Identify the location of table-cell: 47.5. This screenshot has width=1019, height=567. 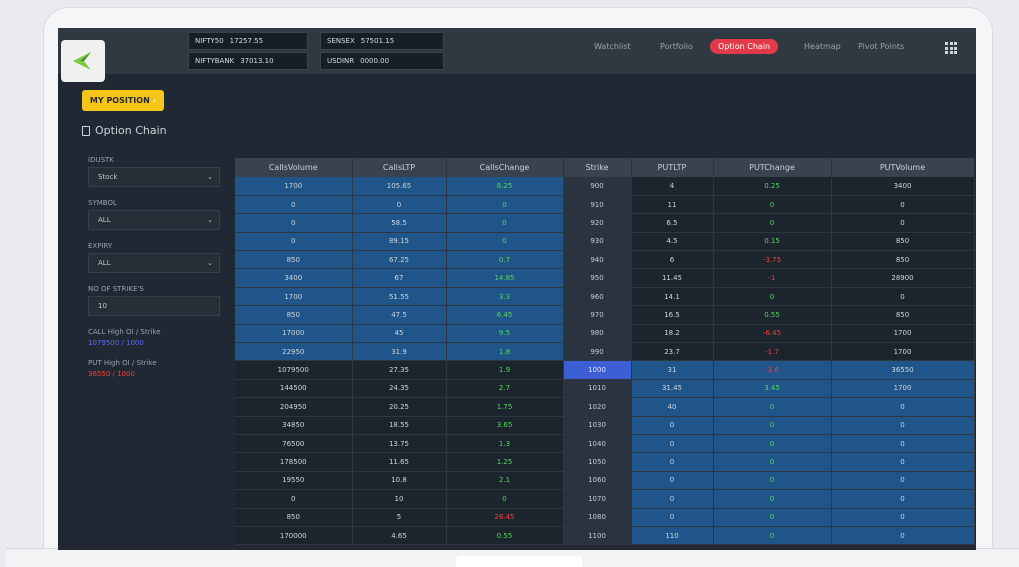
(399, 315).